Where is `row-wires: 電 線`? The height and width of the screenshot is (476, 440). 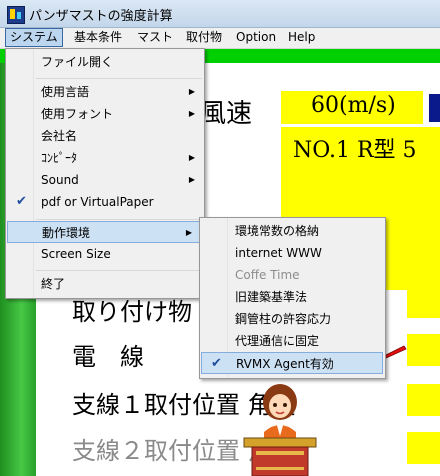 row-wires: 電 線 is located at coordinates (108, 357).